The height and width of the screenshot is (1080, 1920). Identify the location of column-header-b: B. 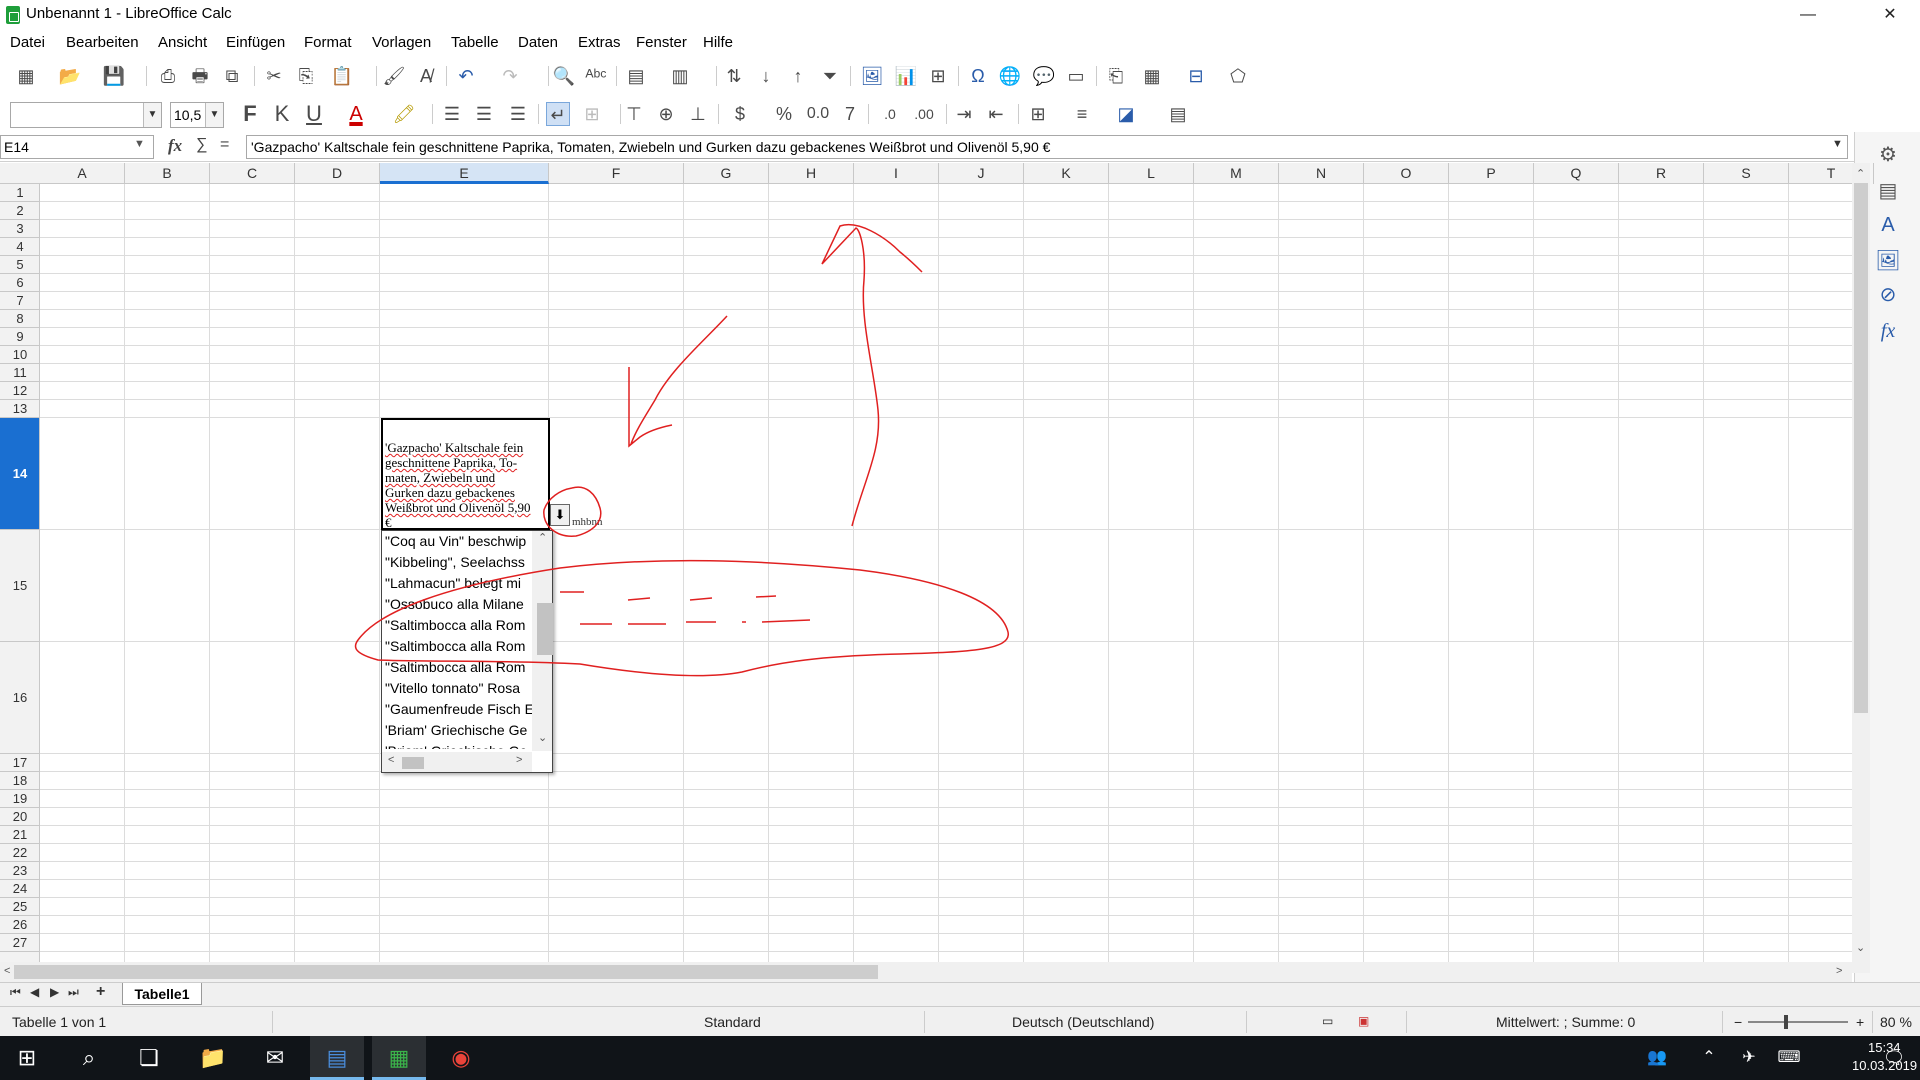
(167, 173).